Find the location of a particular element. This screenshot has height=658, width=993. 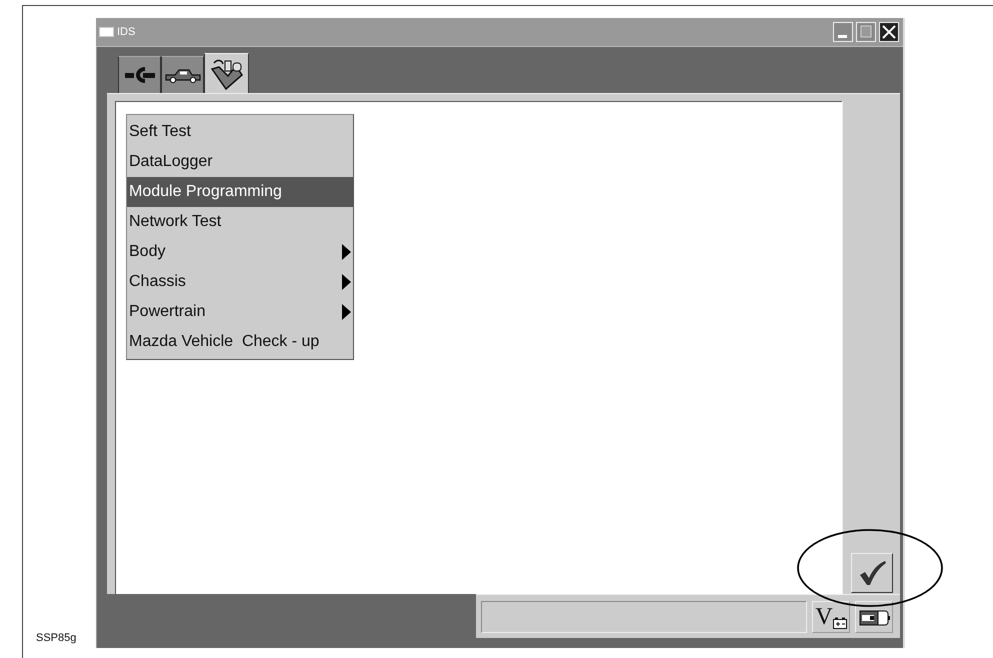

connector-icon is located at coordinates (139, 75).